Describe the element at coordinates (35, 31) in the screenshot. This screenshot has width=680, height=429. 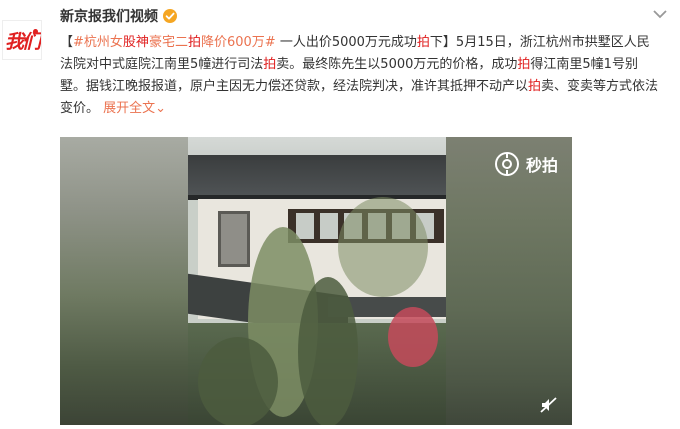
I see `avatar-dot` at that location.